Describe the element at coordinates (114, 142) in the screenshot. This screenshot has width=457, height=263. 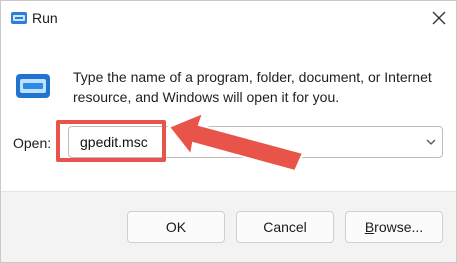
I see `open-input: gpedit.msc` at that location.